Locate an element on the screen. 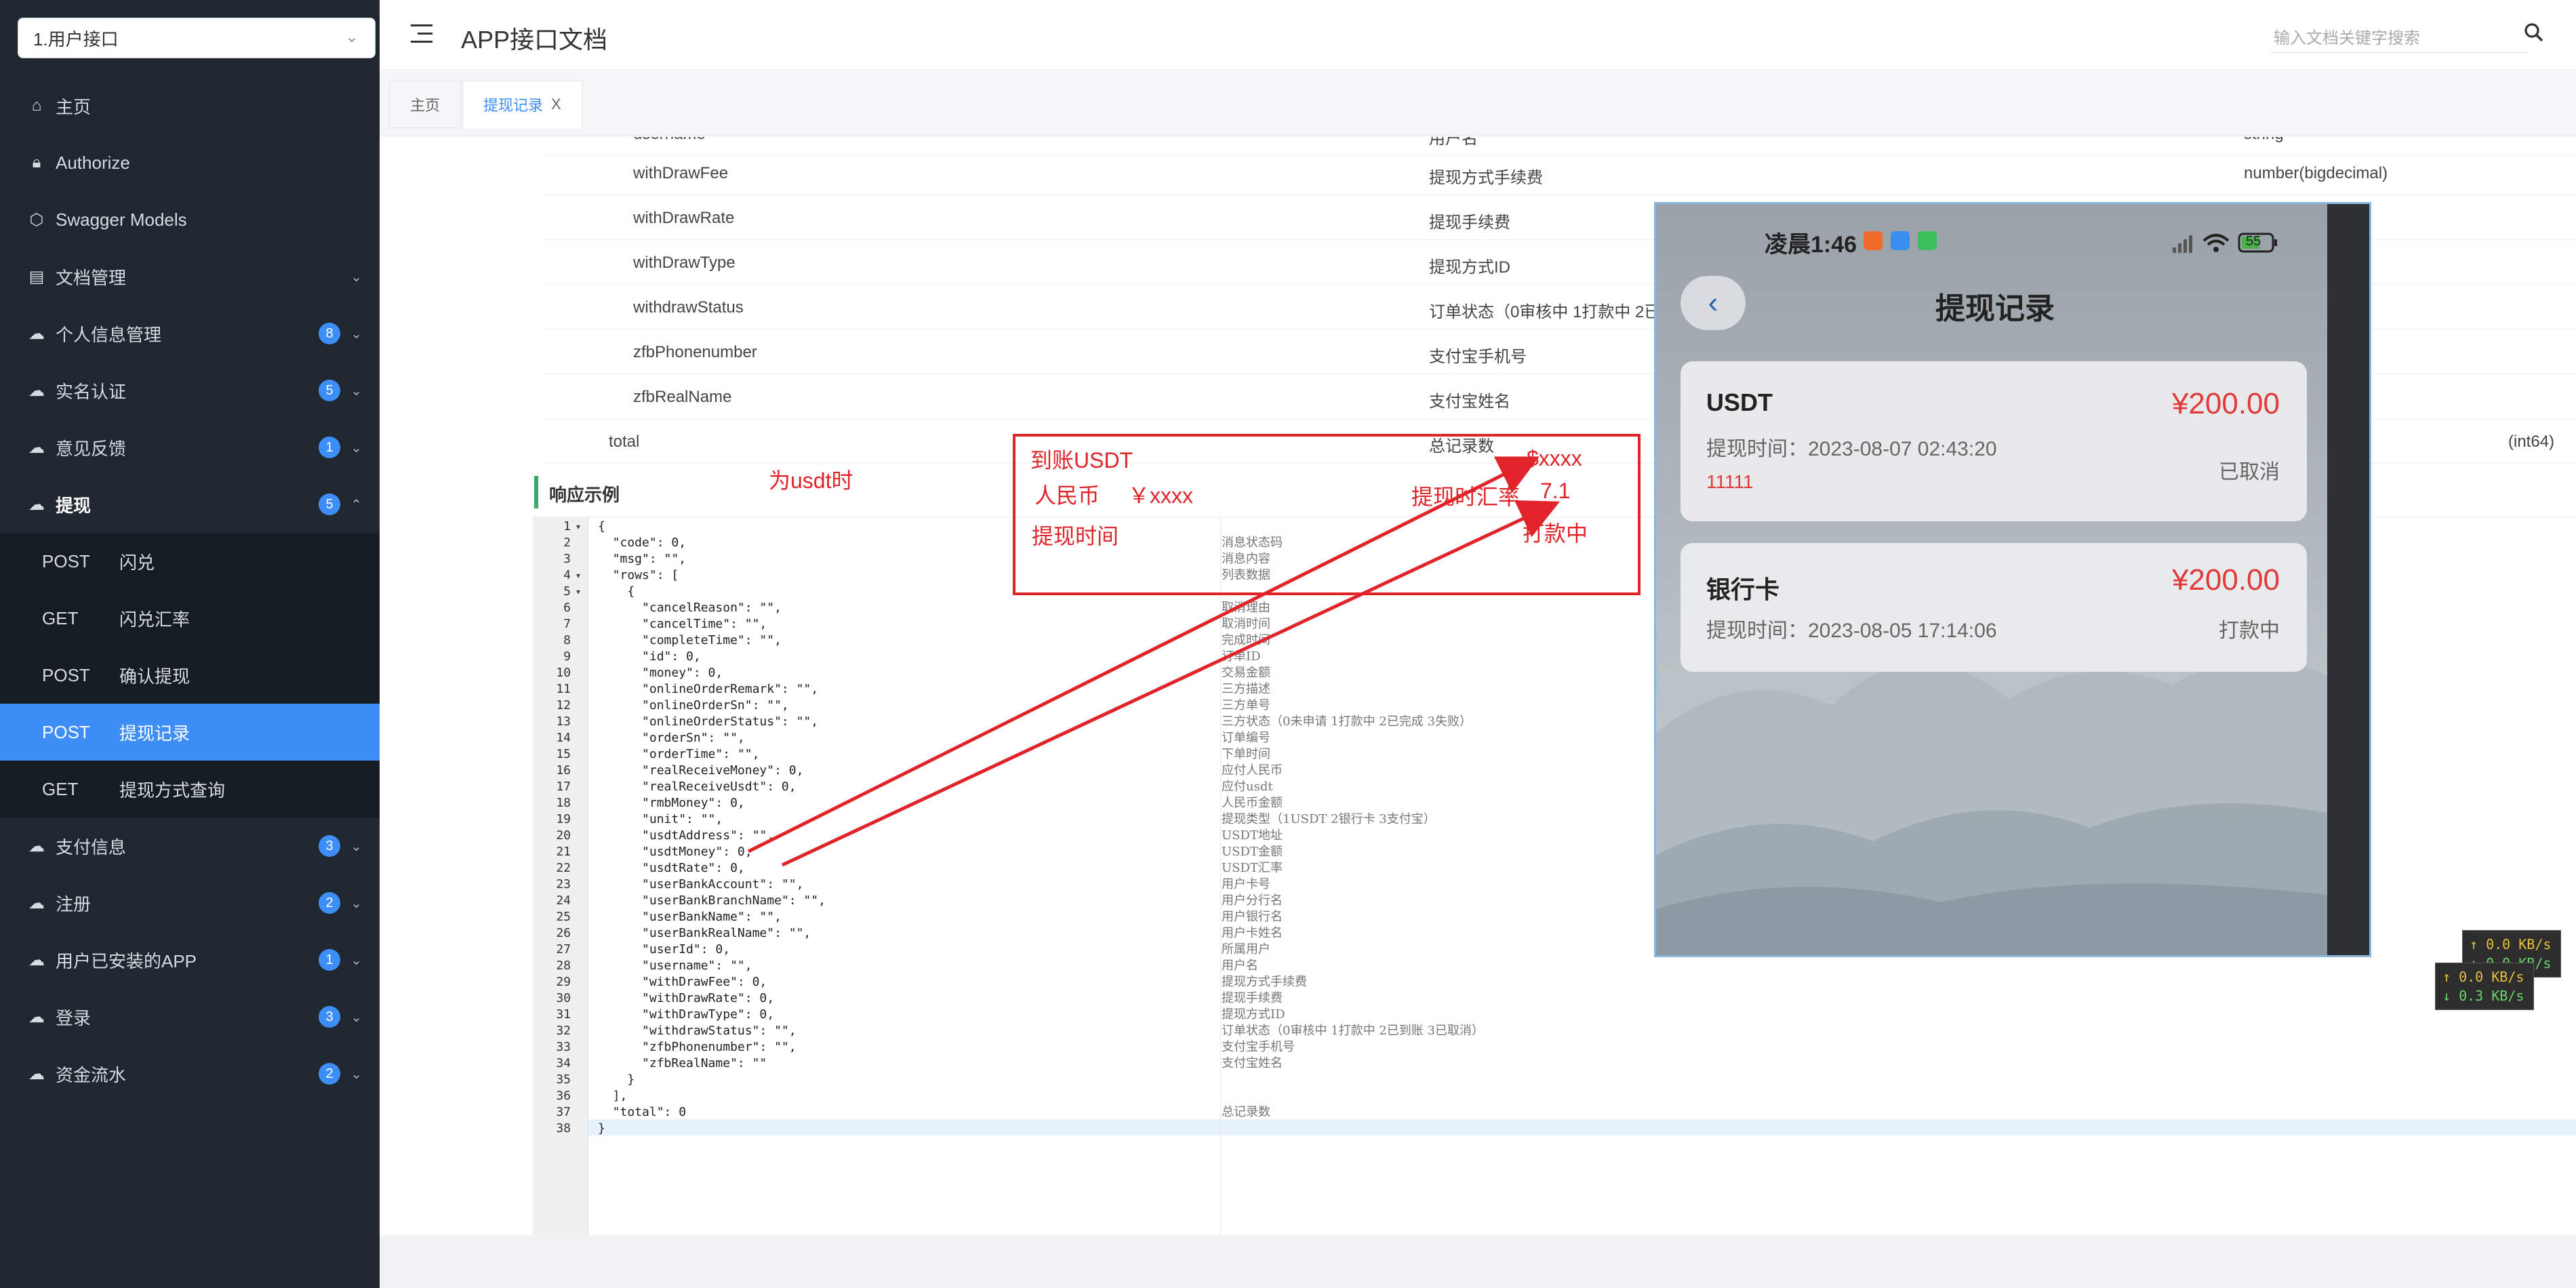  code-comment: USDT地址 is located at coordinates (1252, 835).